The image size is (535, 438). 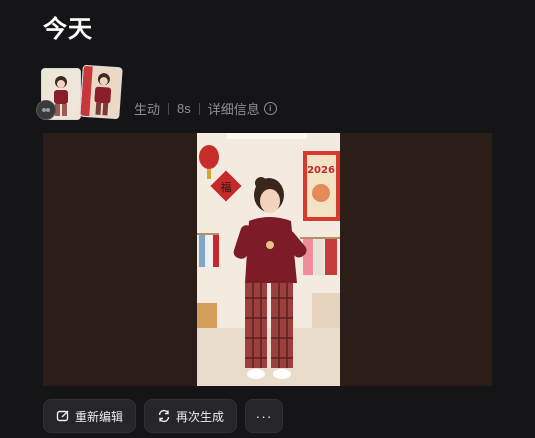 I want to click on duration-label: 8s, so click(x=184, y=108).